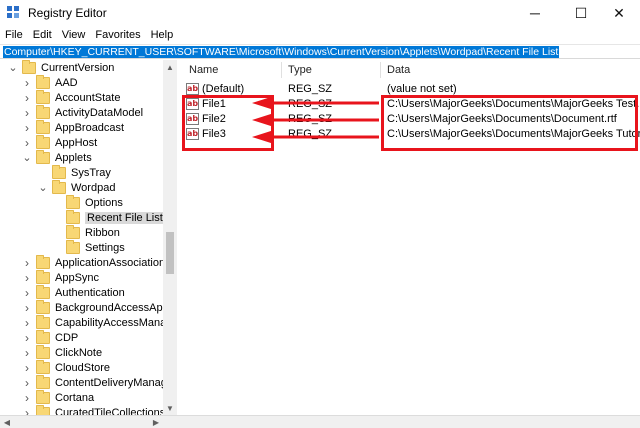 The height and width of the screenshot is (428, 640). Describe the element at coordinates (42, 35) in the screenshot. I see `menu-edit: Edit` at that location.